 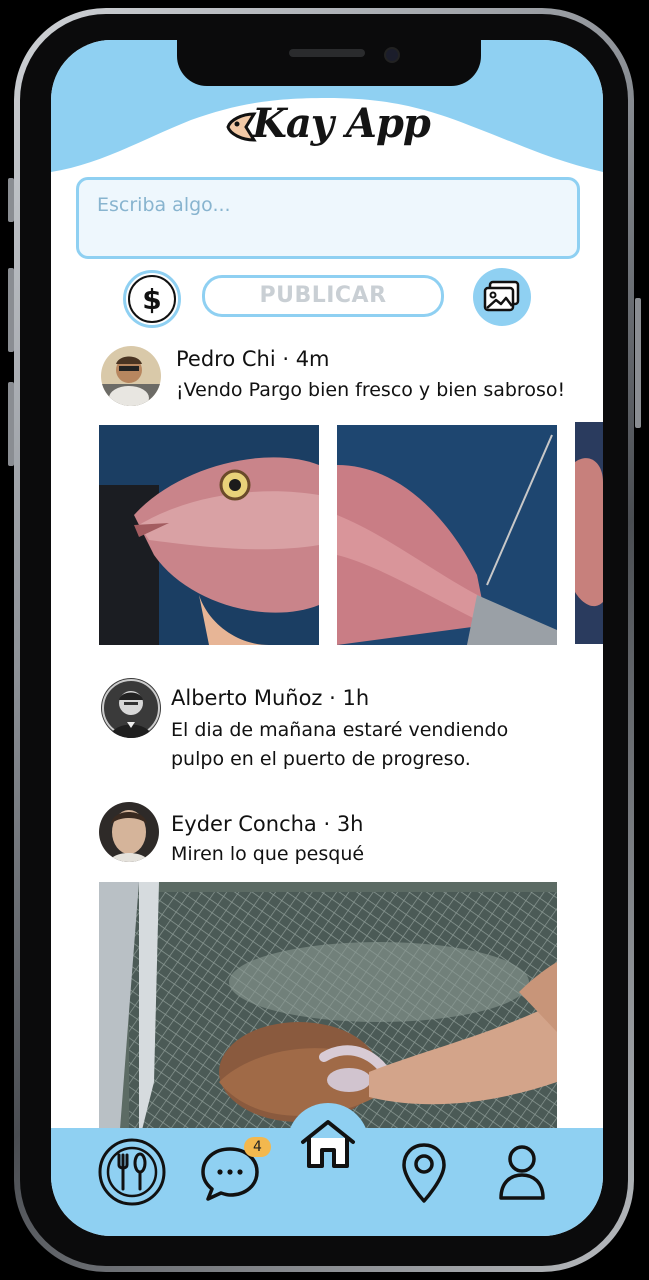 What do you see at coordinates (270, 698) in the screenshot?
I see `post-author: Alberto Muñoz · 1h` at bounding box center [270, 698].